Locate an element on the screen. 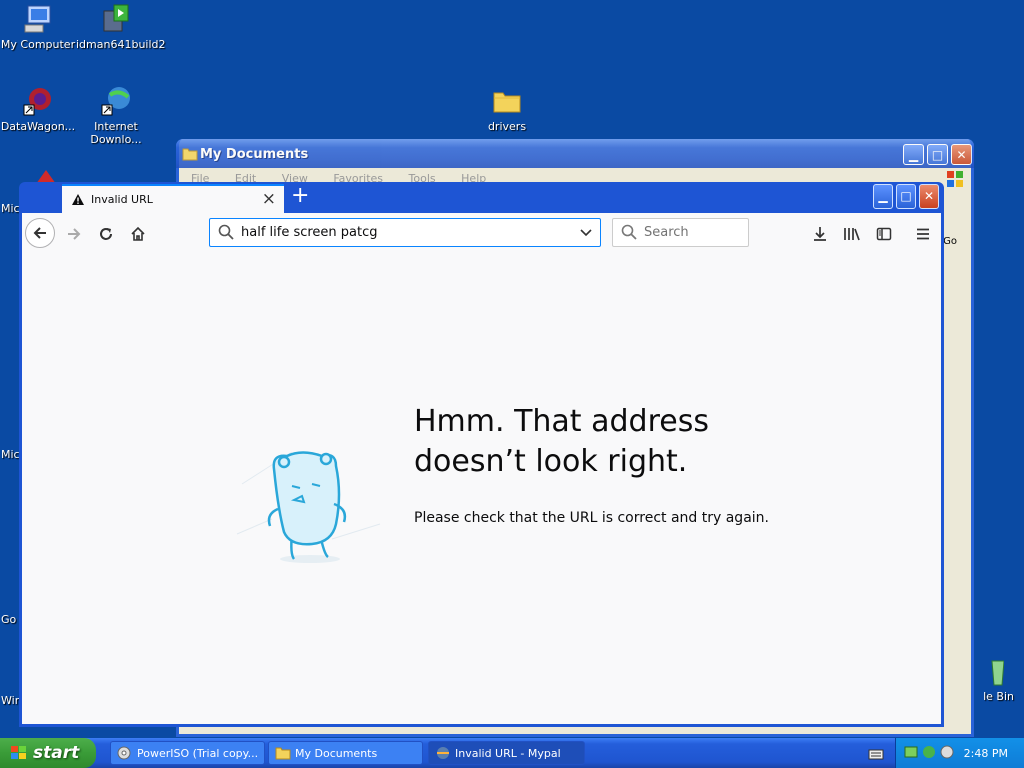  hamburger-icon is located at coordinates (923, 234).